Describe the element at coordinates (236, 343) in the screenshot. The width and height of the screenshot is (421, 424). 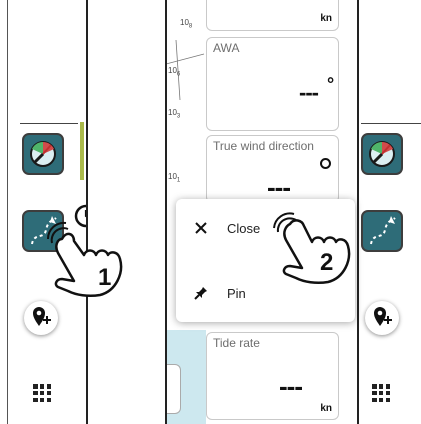
I see `card-title: Tide rate` at that location.